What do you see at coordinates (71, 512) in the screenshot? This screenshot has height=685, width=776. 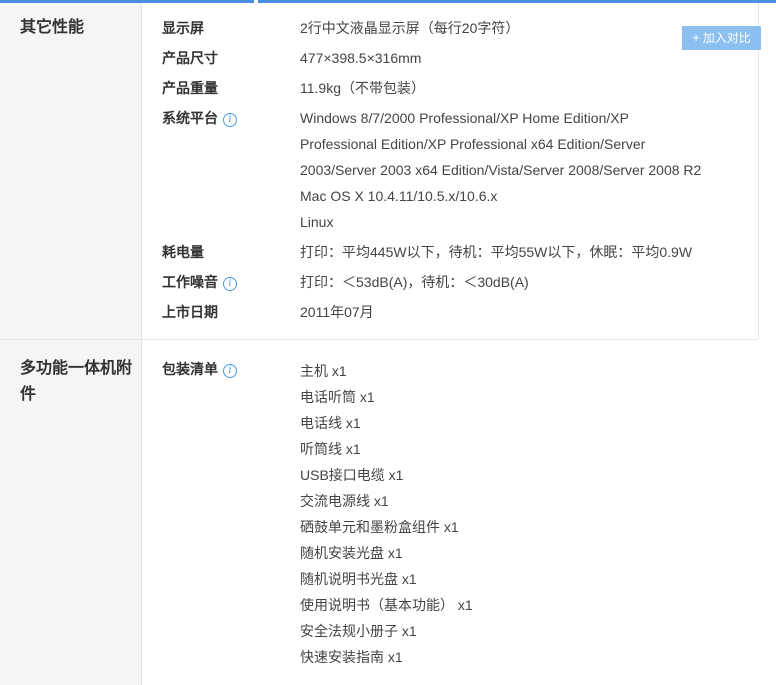 I see `category-column: 多功能一体机附 件` at bounding box center [71, 512].